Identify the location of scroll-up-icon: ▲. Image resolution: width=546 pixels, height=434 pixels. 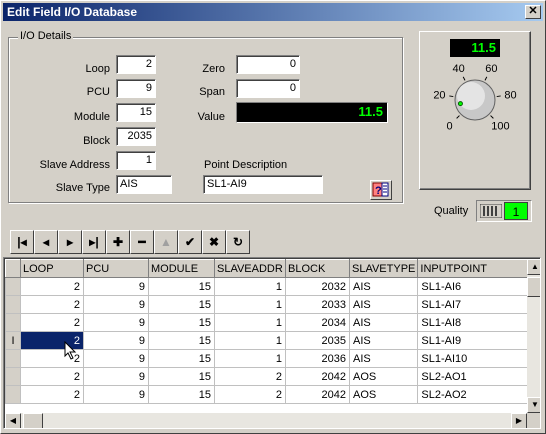
(533, 267).